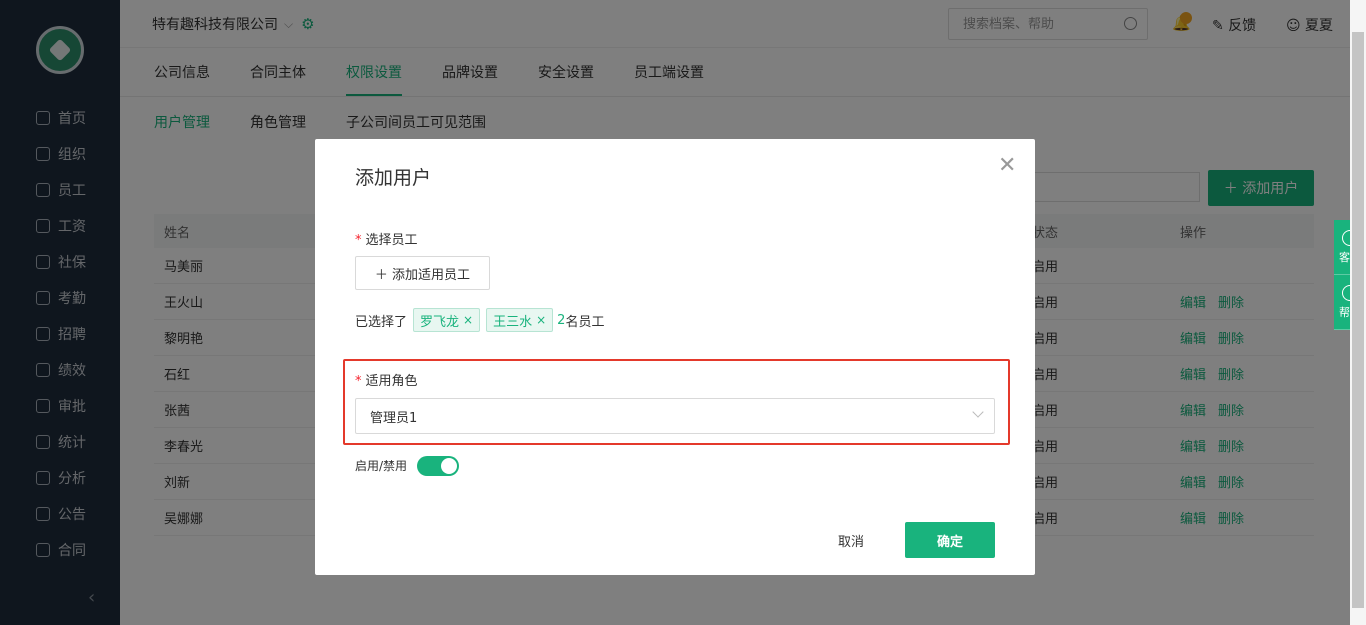 The height and width of the screenshot is (625, 1366). I want to click on selected-count: 2, so click(561, 320).